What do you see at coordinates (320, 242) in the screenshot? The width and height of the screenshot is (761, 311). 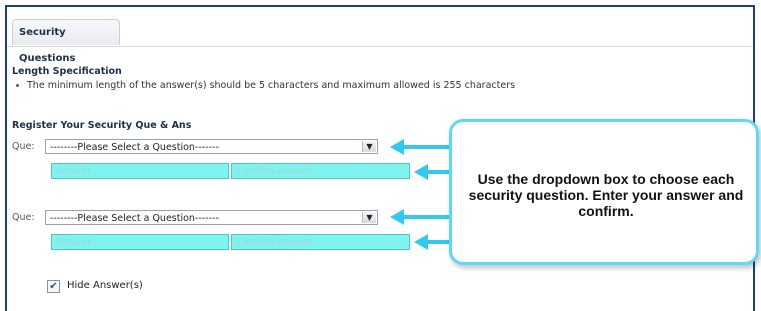 I see `question-2-confirm-field: Confirm Answer` at bounding box center [320, 242].